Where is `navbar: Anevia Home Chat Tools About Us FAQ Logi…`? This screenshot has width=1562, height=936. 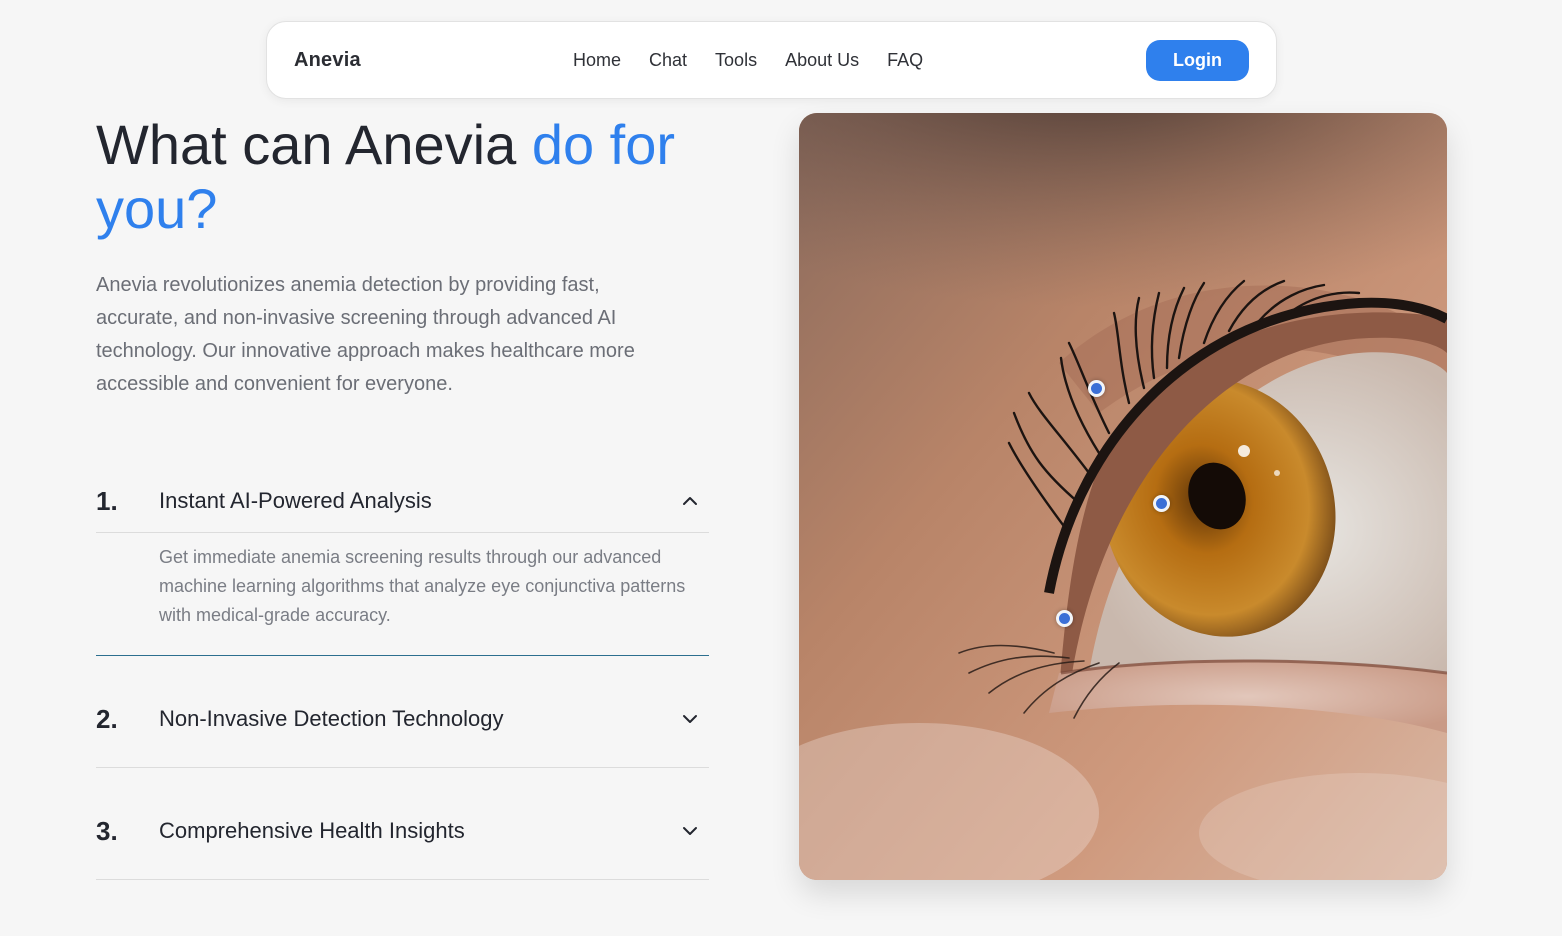
navbar: Anevia Home Chat Tools About Us FAQ Logi… is located at coordinates (771, 60).